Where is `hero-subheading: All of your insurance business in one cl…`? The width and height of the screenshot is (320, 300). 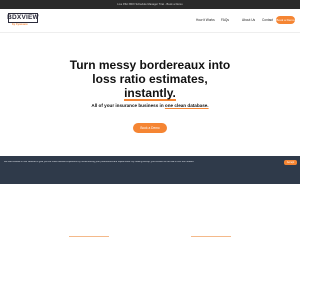
hero-subheading: All of your insurance business in one cl… is located at coordinates (150, 105).